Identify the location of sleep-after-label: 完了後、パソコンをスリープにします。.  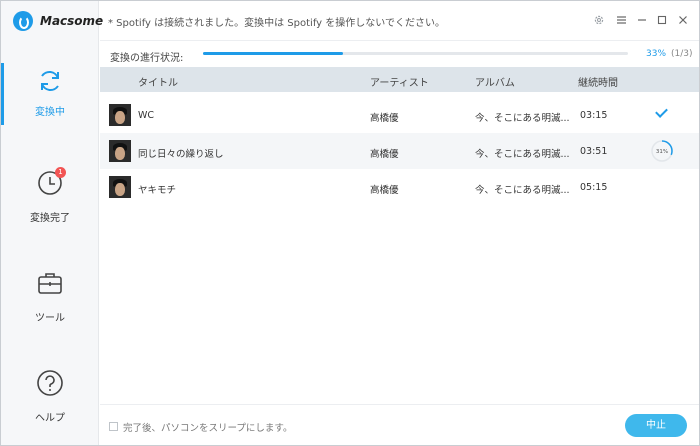
(208, 428).